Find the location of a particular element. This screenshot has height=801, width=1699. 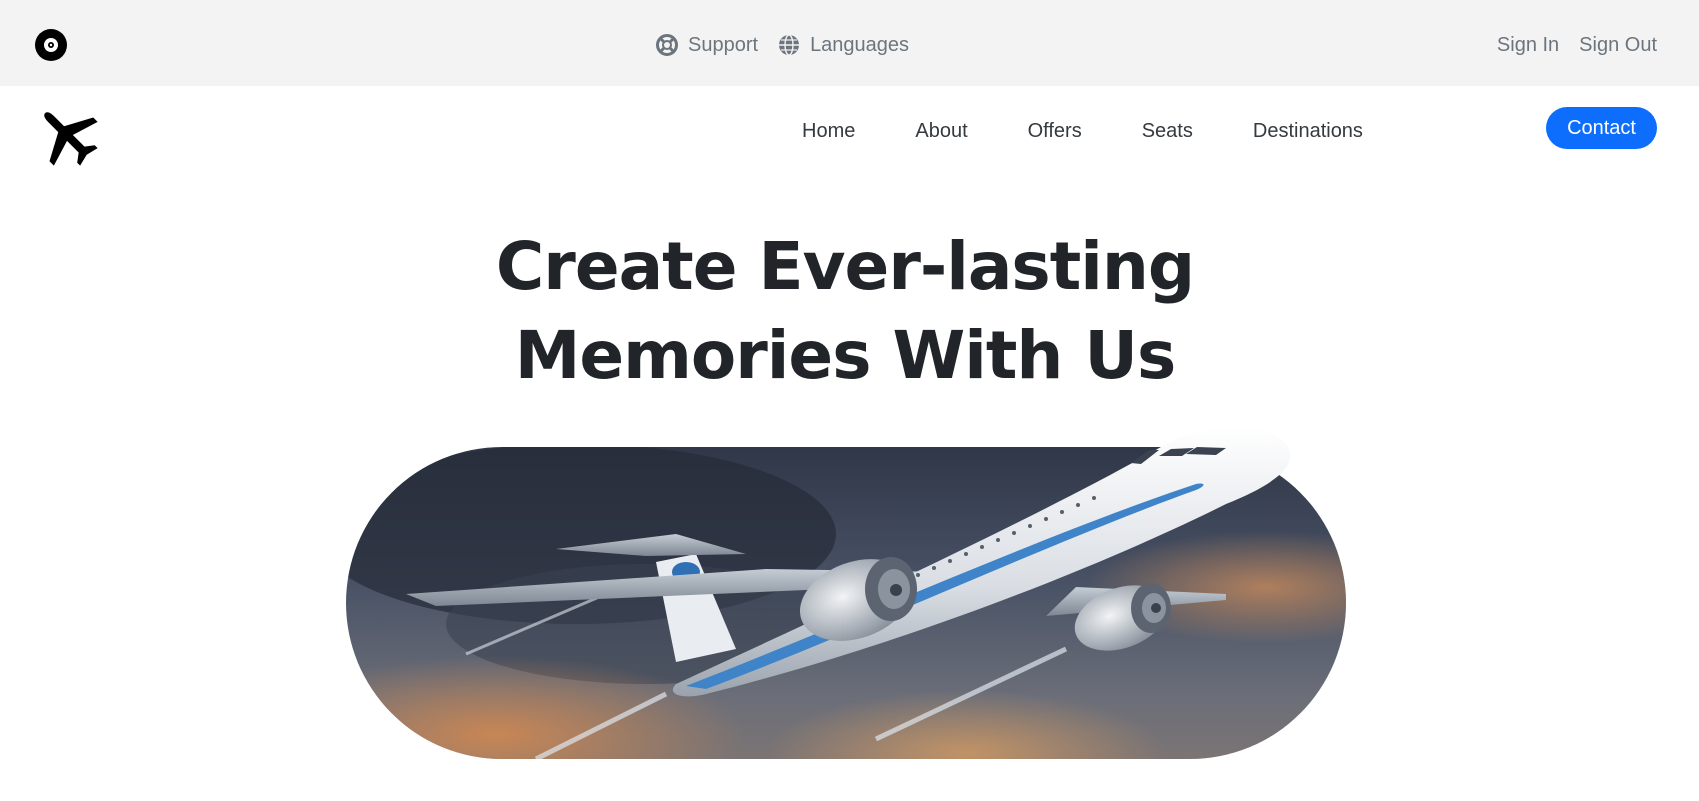

airplane-icon is located at coordinates (67, 135).